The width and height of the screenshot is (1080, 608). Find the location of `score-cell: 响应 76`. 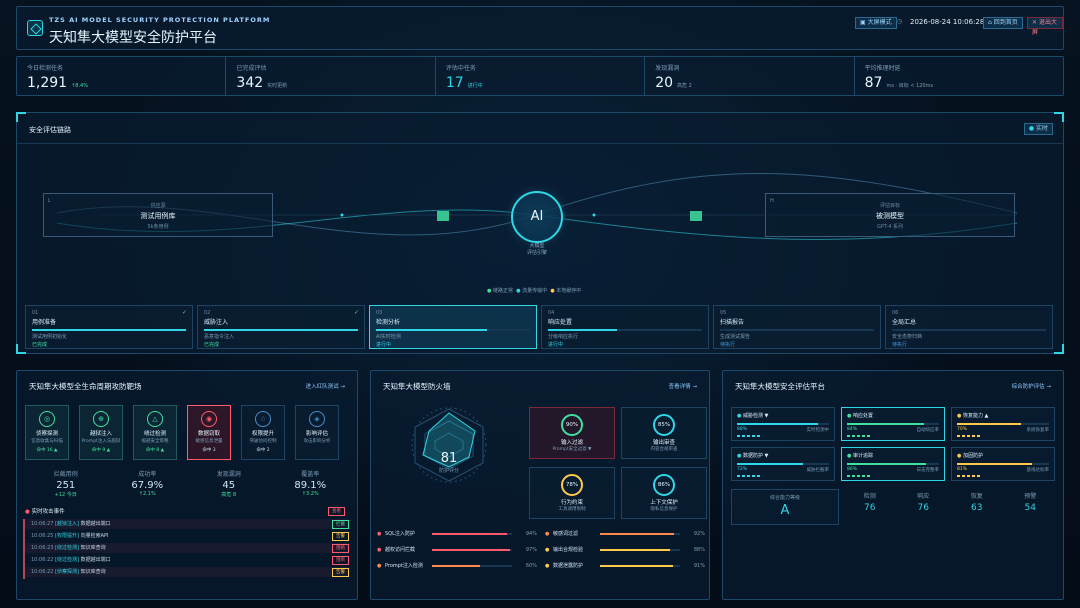

score-cell: 响应 76 is located at coordinates (924, 502).